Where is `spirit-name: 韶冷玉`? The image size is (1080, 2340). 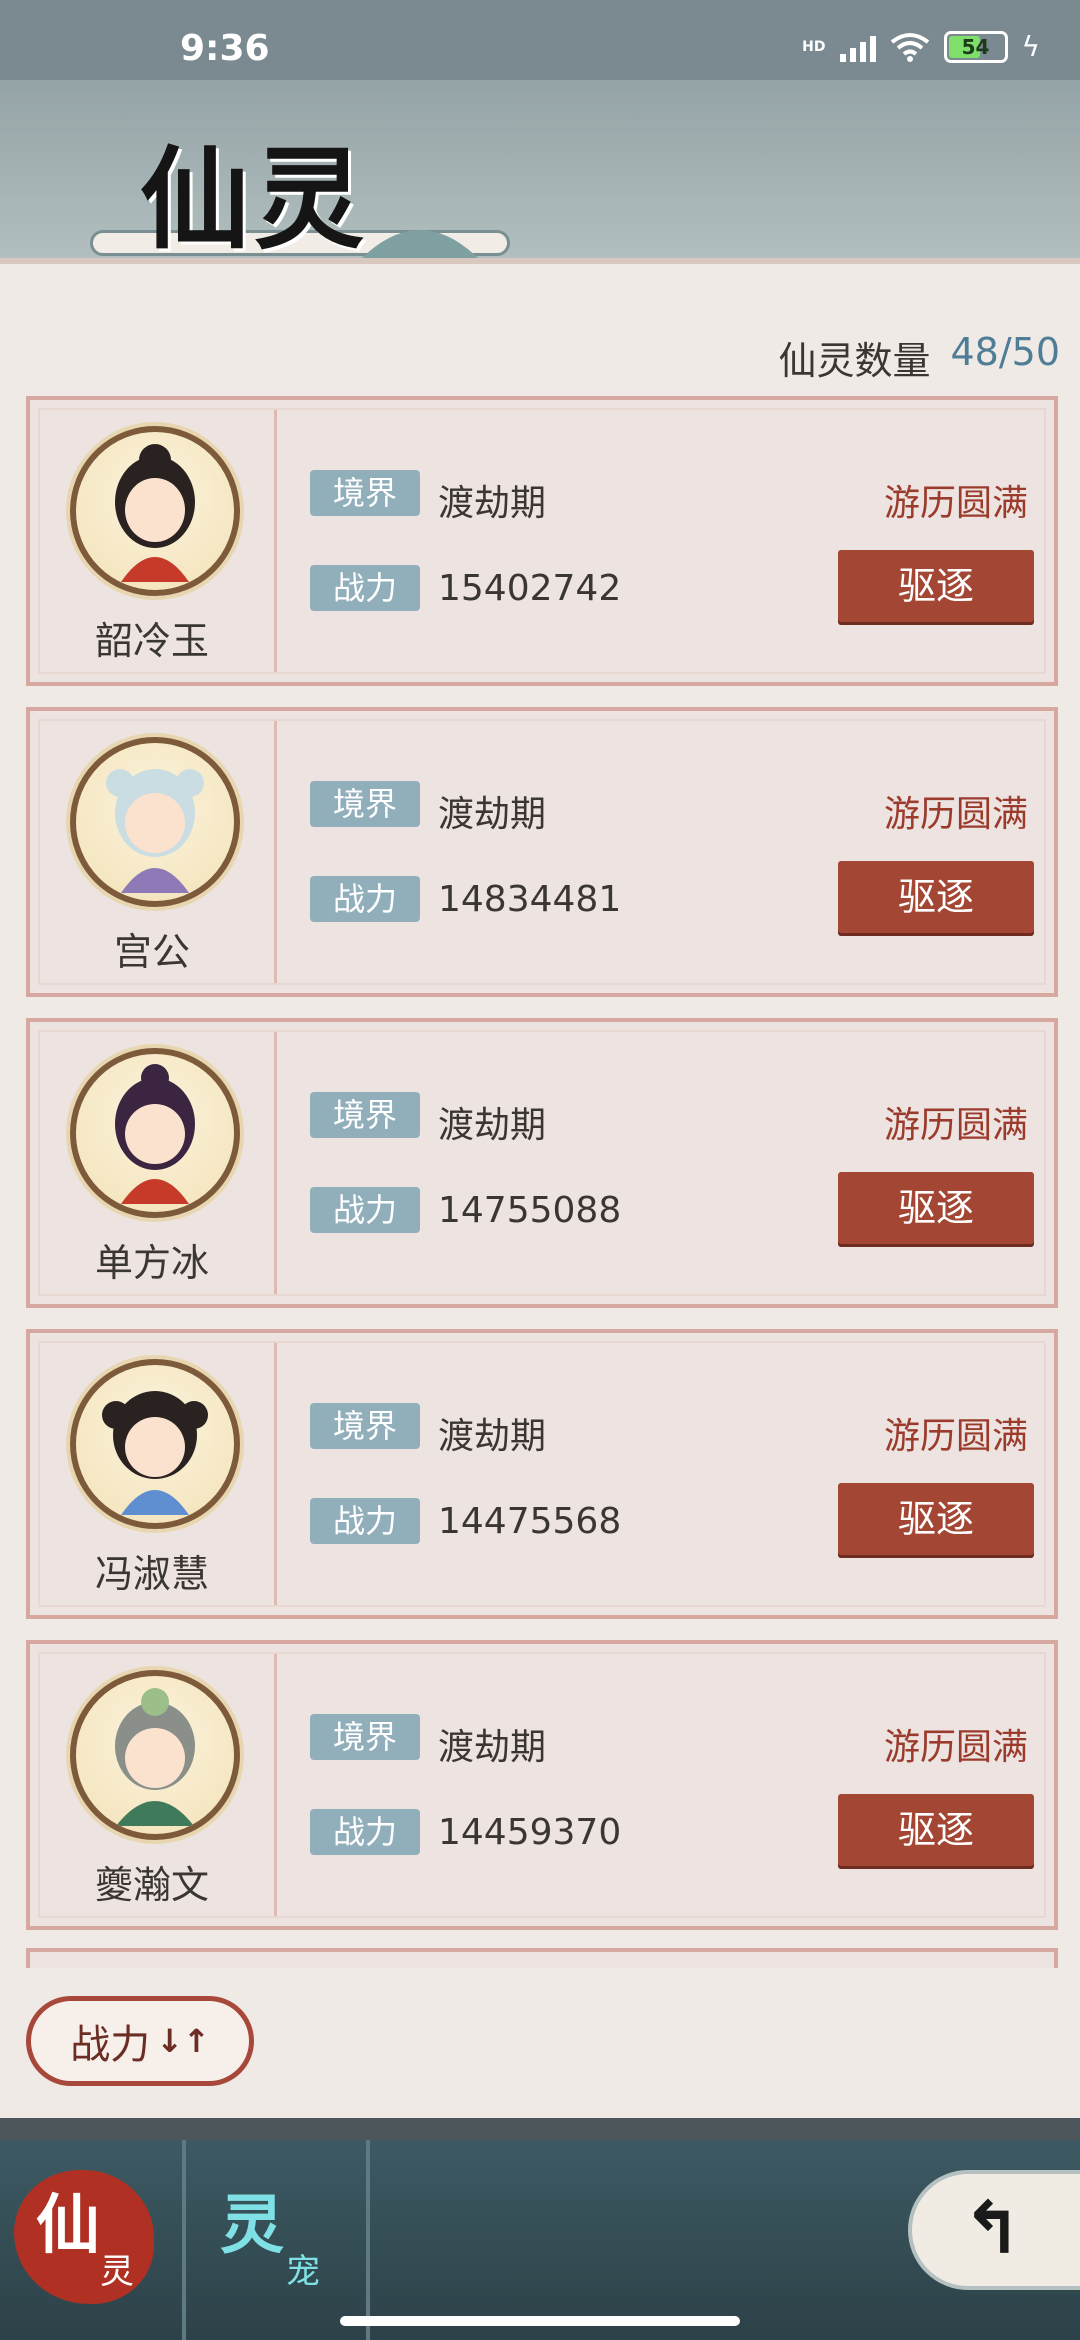 spirit-name: 韶冷玉 is located at coordinates (151, 641).